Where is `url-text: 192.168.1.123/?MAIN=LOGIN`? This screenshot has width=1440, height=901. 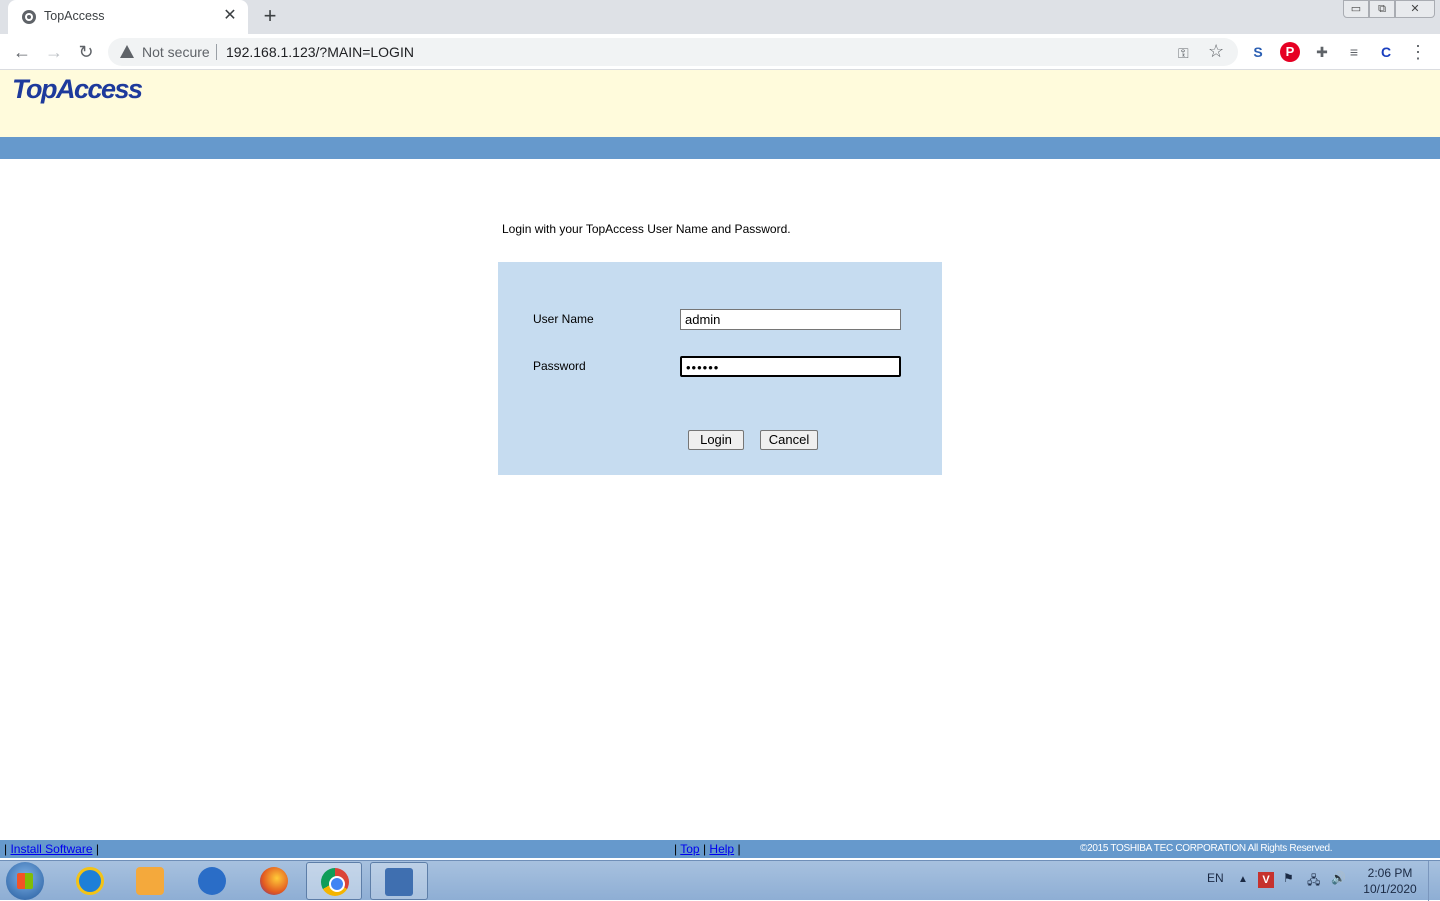
url-text: 192.168.1.123/?MAIN=LOGIN is located at coordinates (320, 52).